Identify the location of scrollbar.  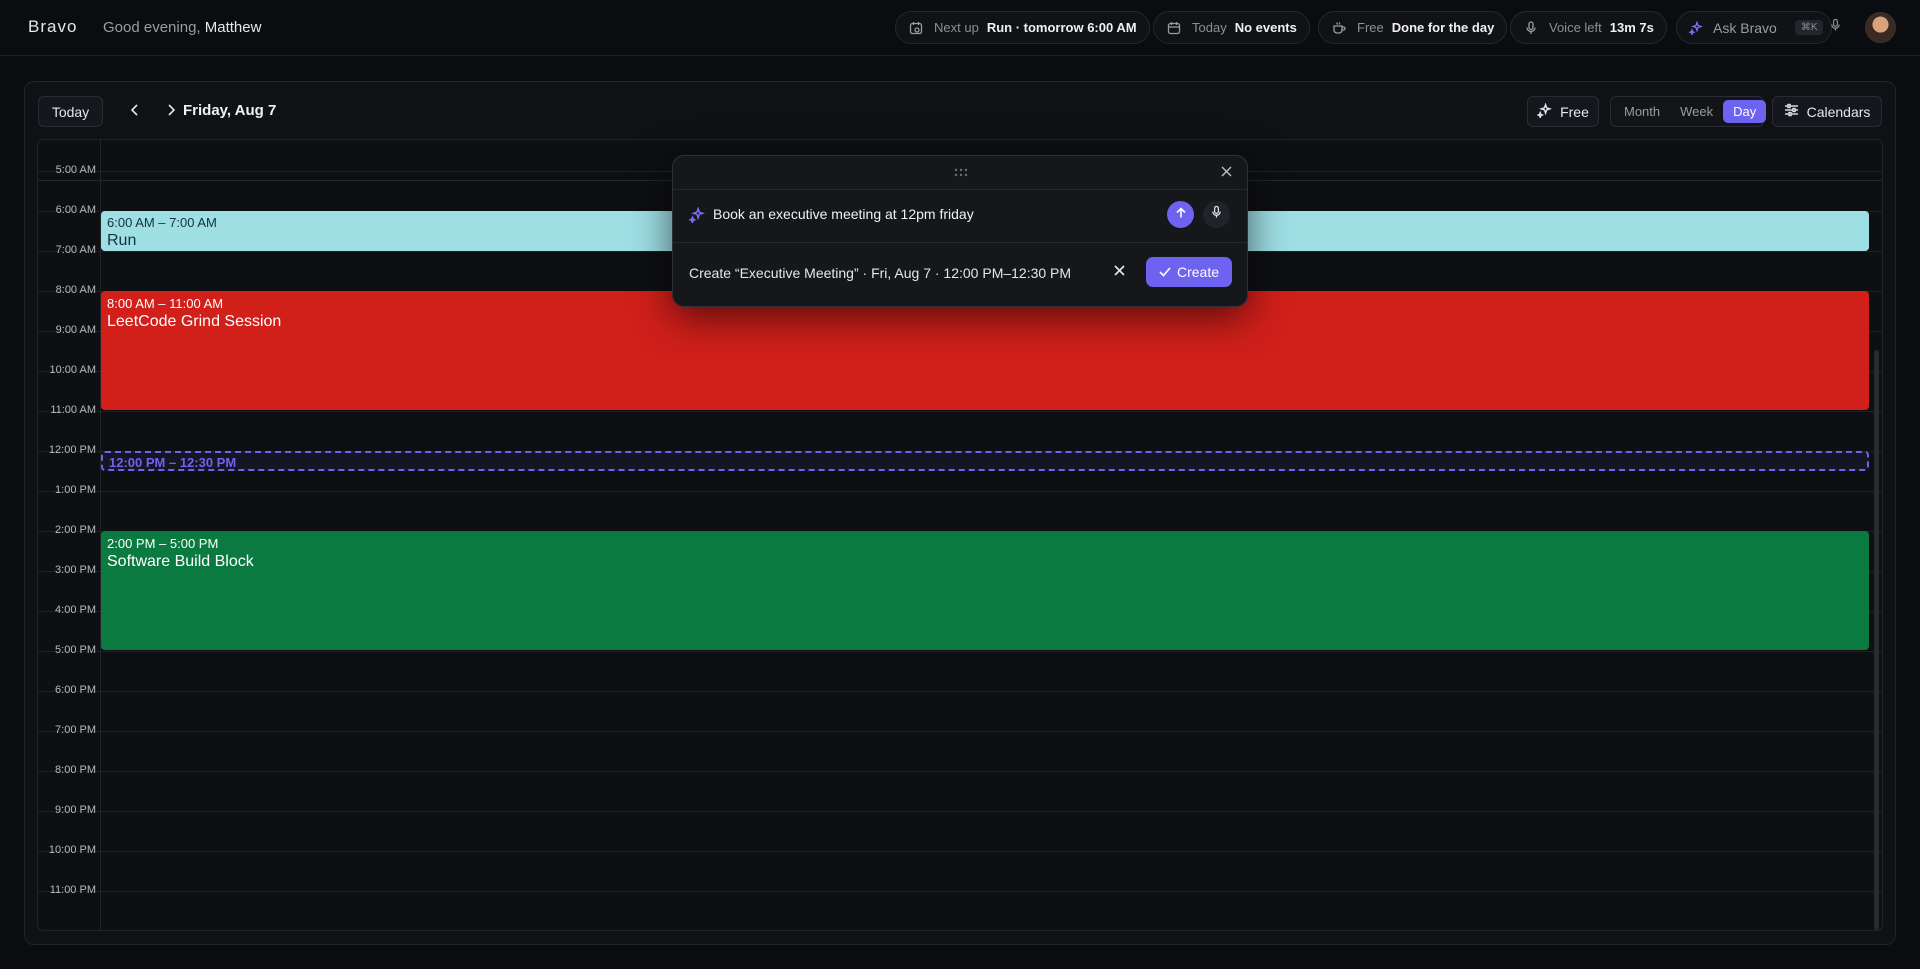
(1876, 640).